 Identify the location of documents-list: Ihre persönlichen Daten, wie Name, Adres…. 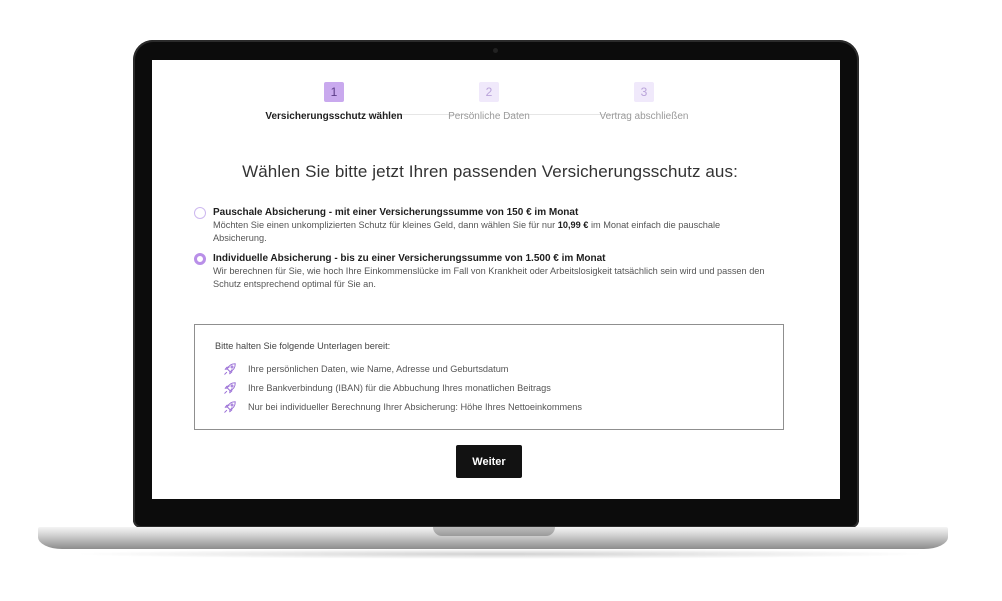
(402, 390).